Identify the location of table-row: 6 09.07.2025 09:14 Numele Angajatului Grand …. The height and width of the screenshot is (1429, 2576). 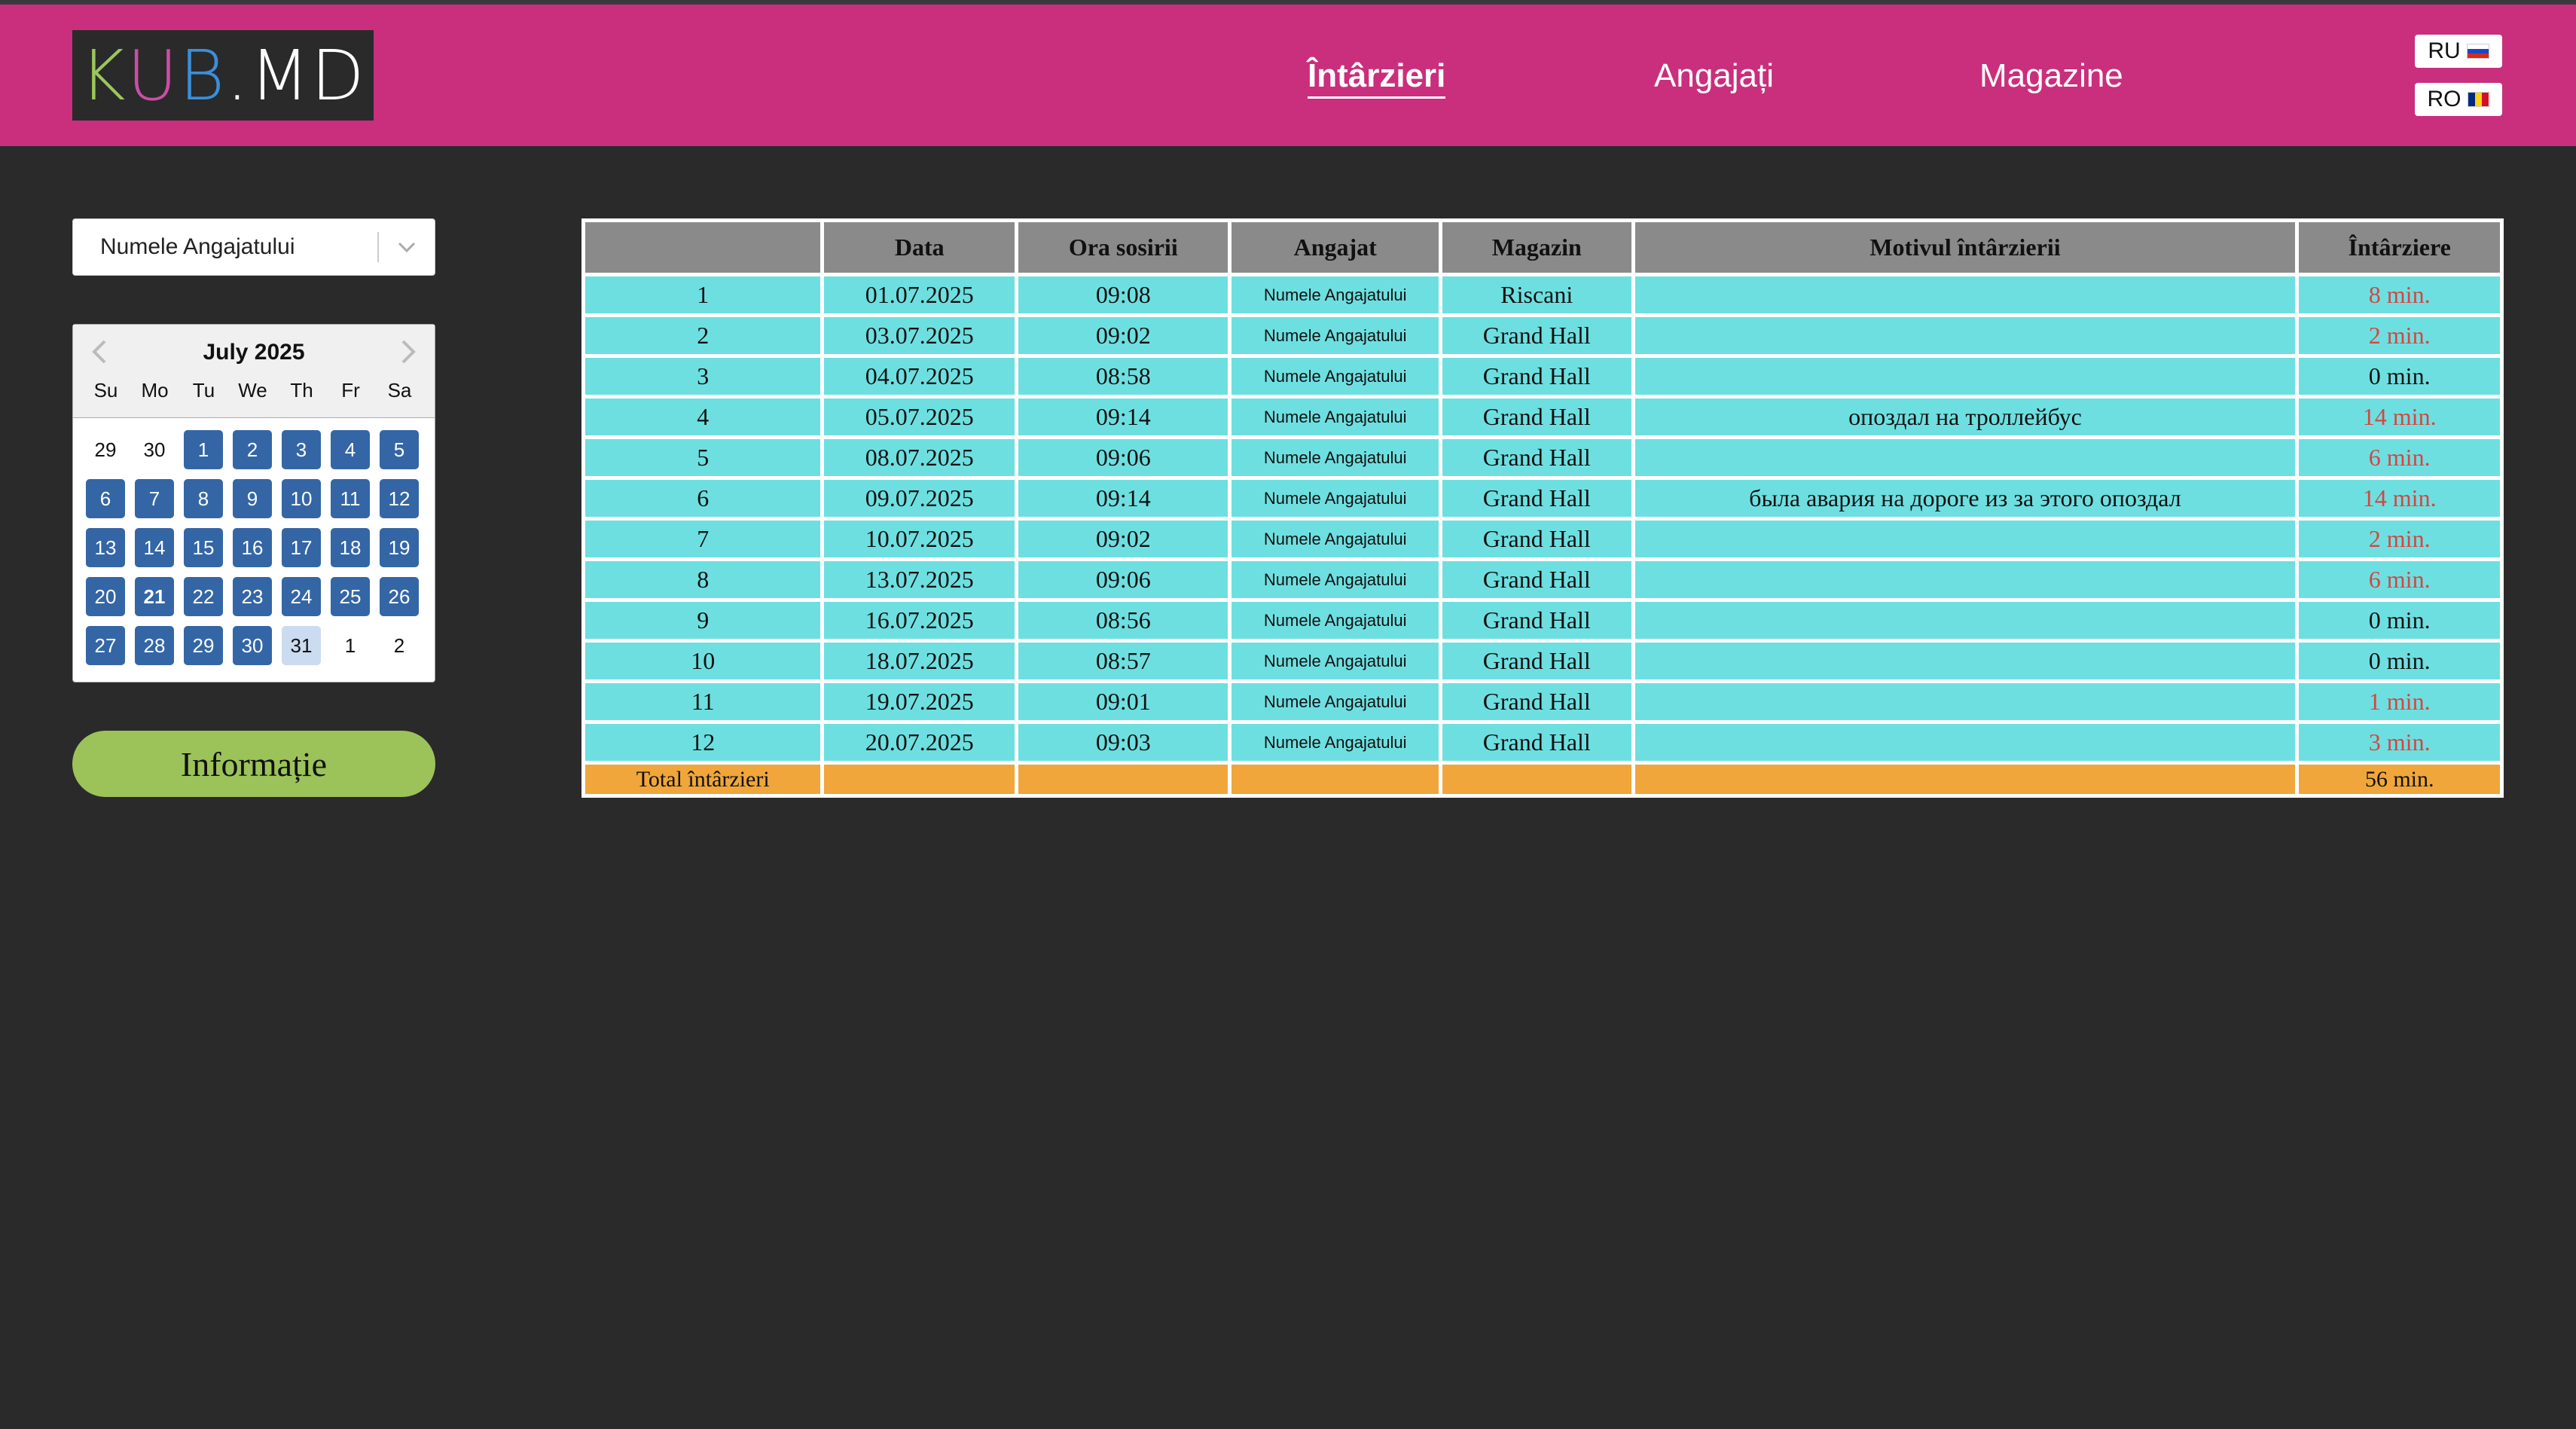
(1543, 498).